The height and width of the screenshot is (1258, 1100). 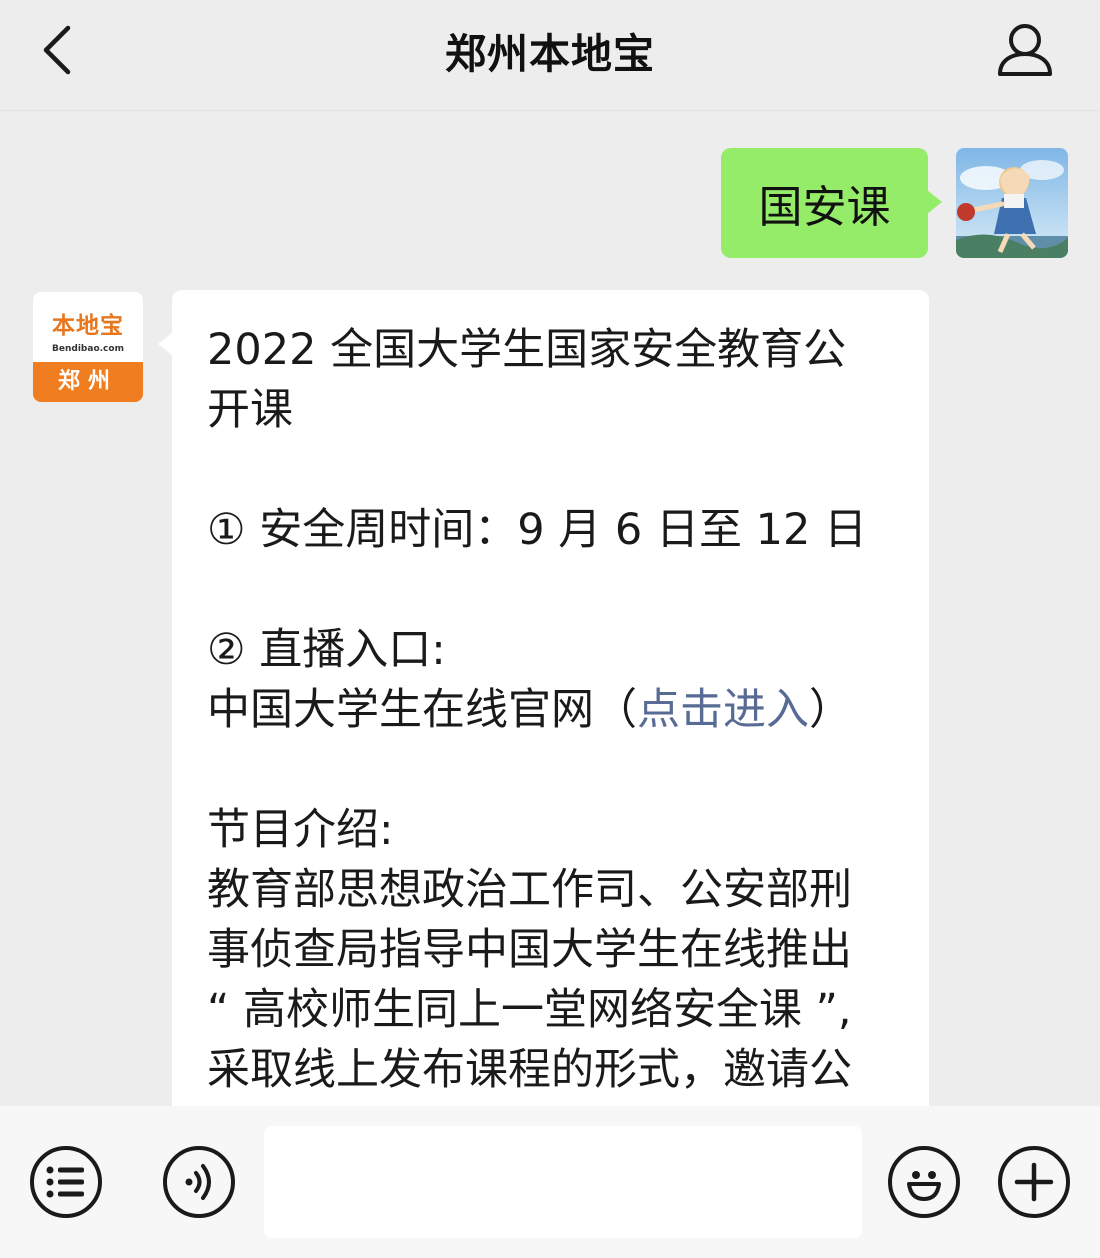 I want to click on plus-icon, so click(x=1034, y=1182).